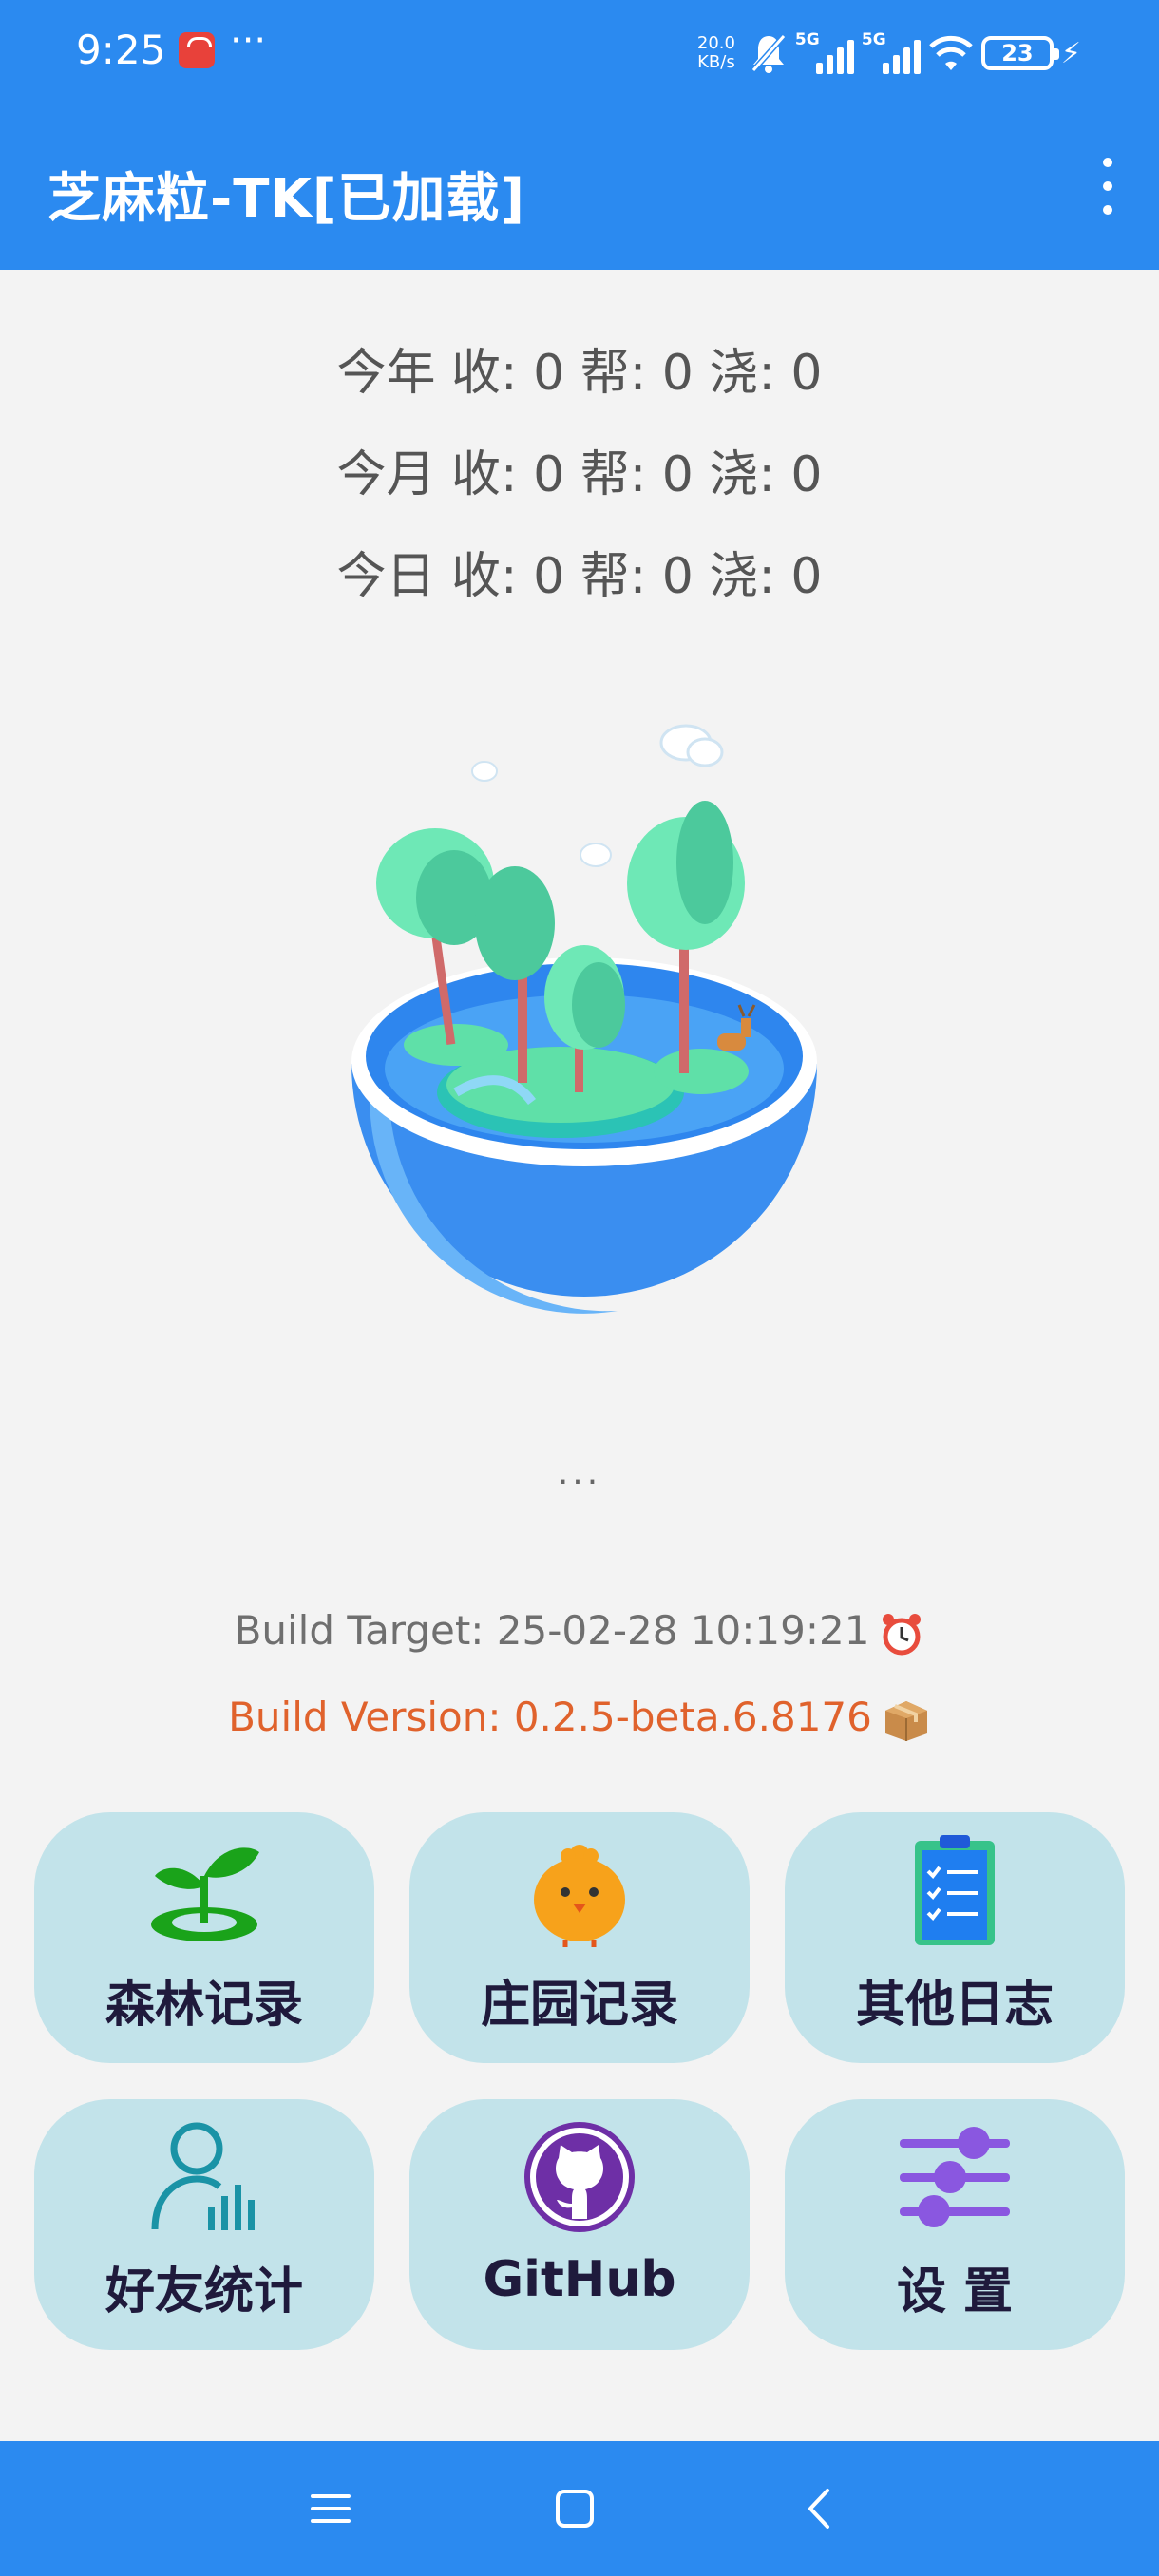  I want to click on forest-bowl-illustration, so click(584, 1019).